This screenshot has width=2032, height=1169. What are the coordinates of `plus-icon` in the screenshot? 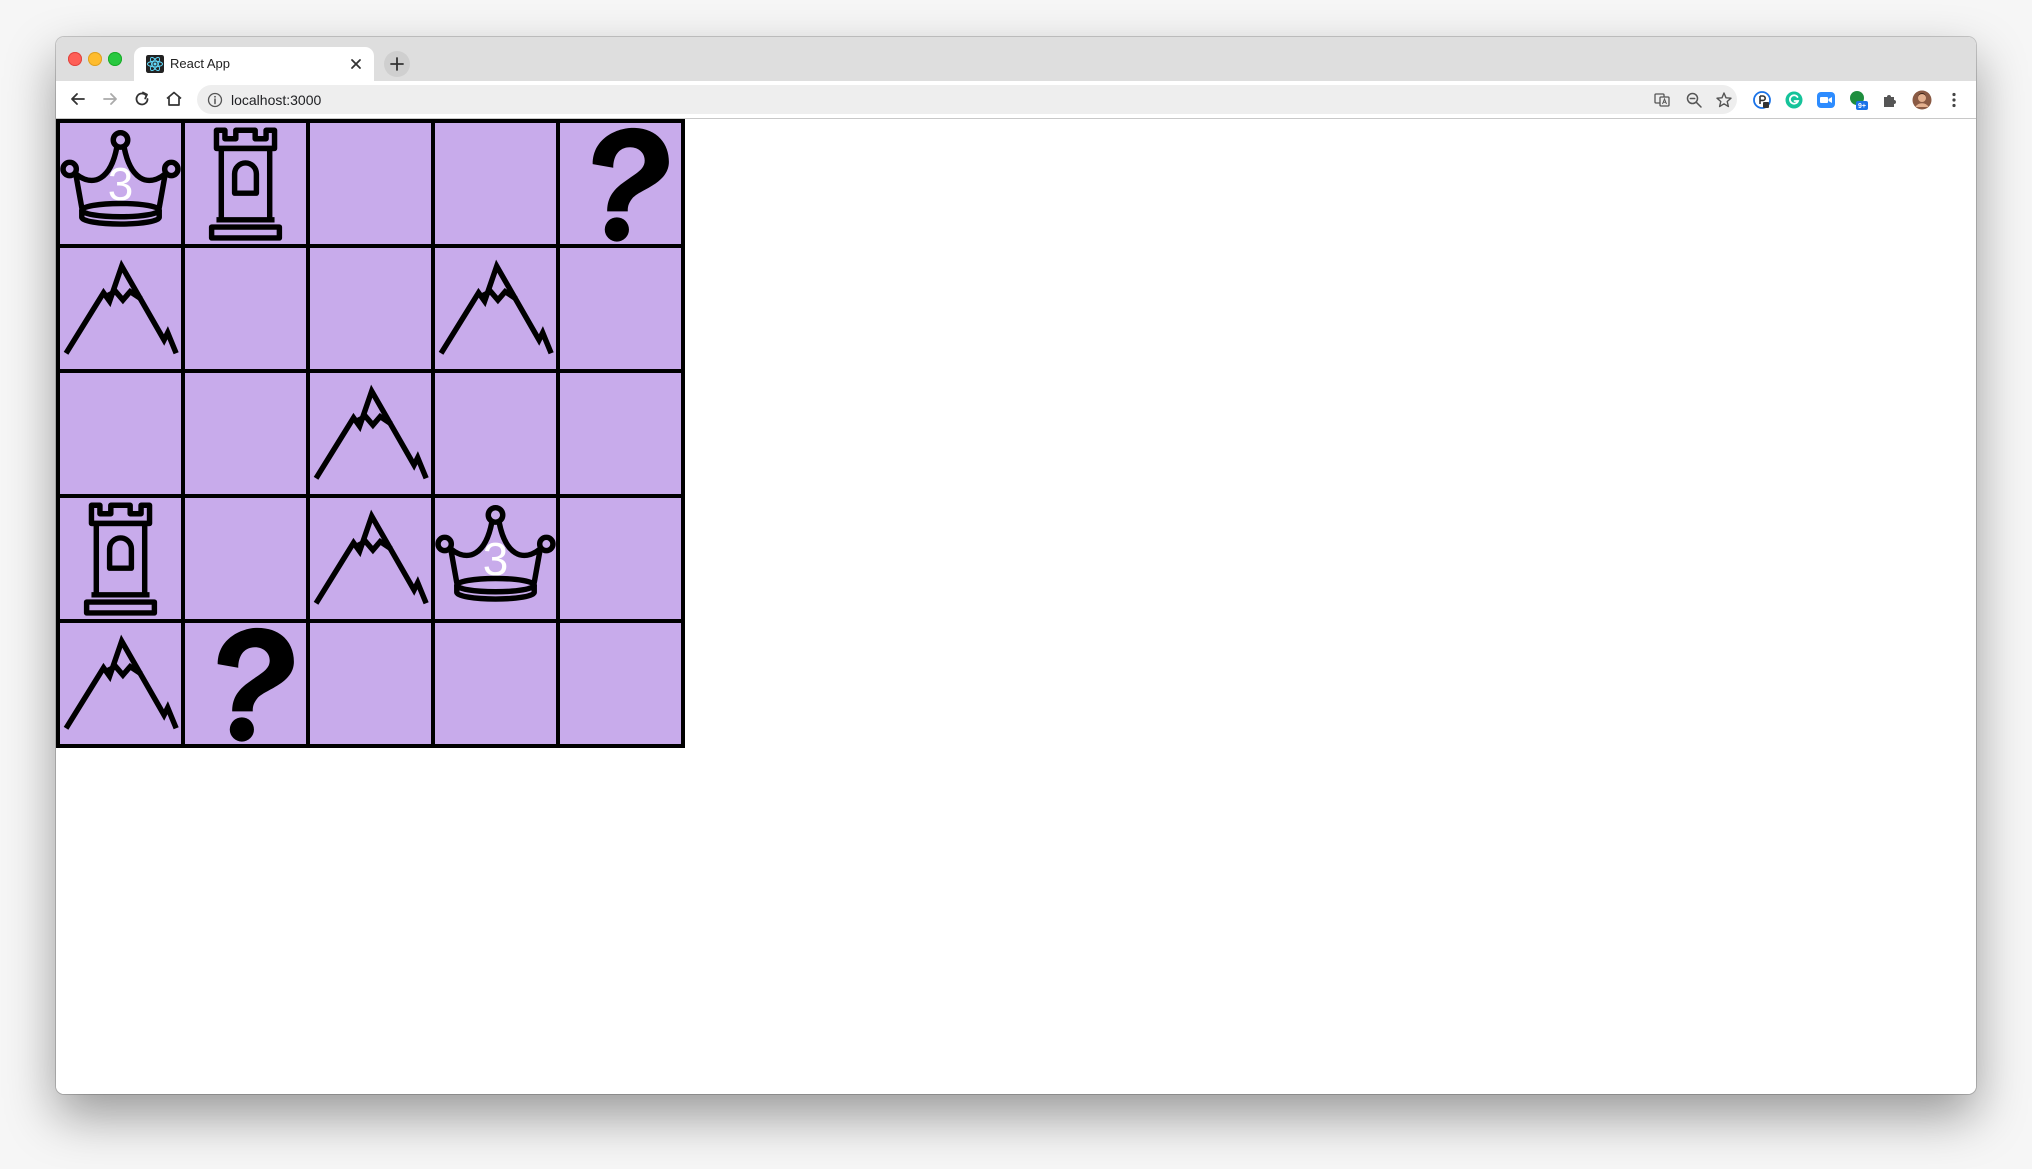 It's located at (397, 64).